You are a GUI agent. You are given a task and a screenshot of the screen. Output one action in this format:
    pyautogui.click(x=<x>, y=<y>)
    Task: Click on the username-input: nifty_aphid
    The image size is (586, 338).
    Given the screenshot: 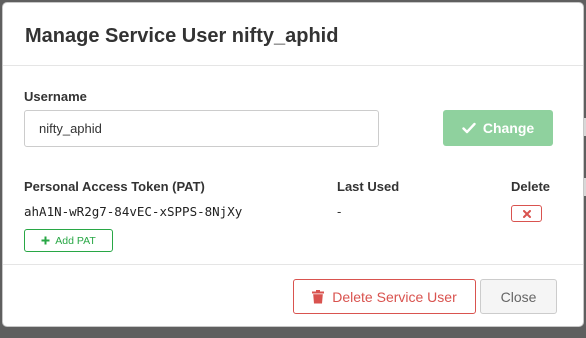 What is the action you would take?
    pyautogui.click(x=201, y=128)
    